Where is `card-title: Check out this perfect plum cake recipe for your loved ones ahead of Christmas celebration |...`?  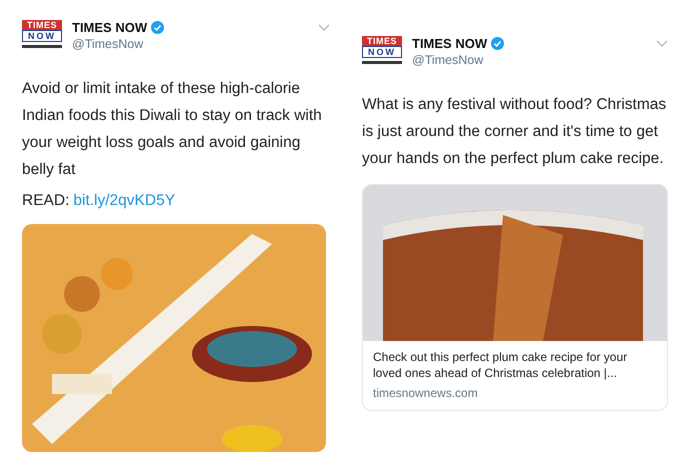 card-title: Check out this perfect plum cake recipe for your loved ones ahead of Christmas celebration |... is located at coordinates (500, 365).